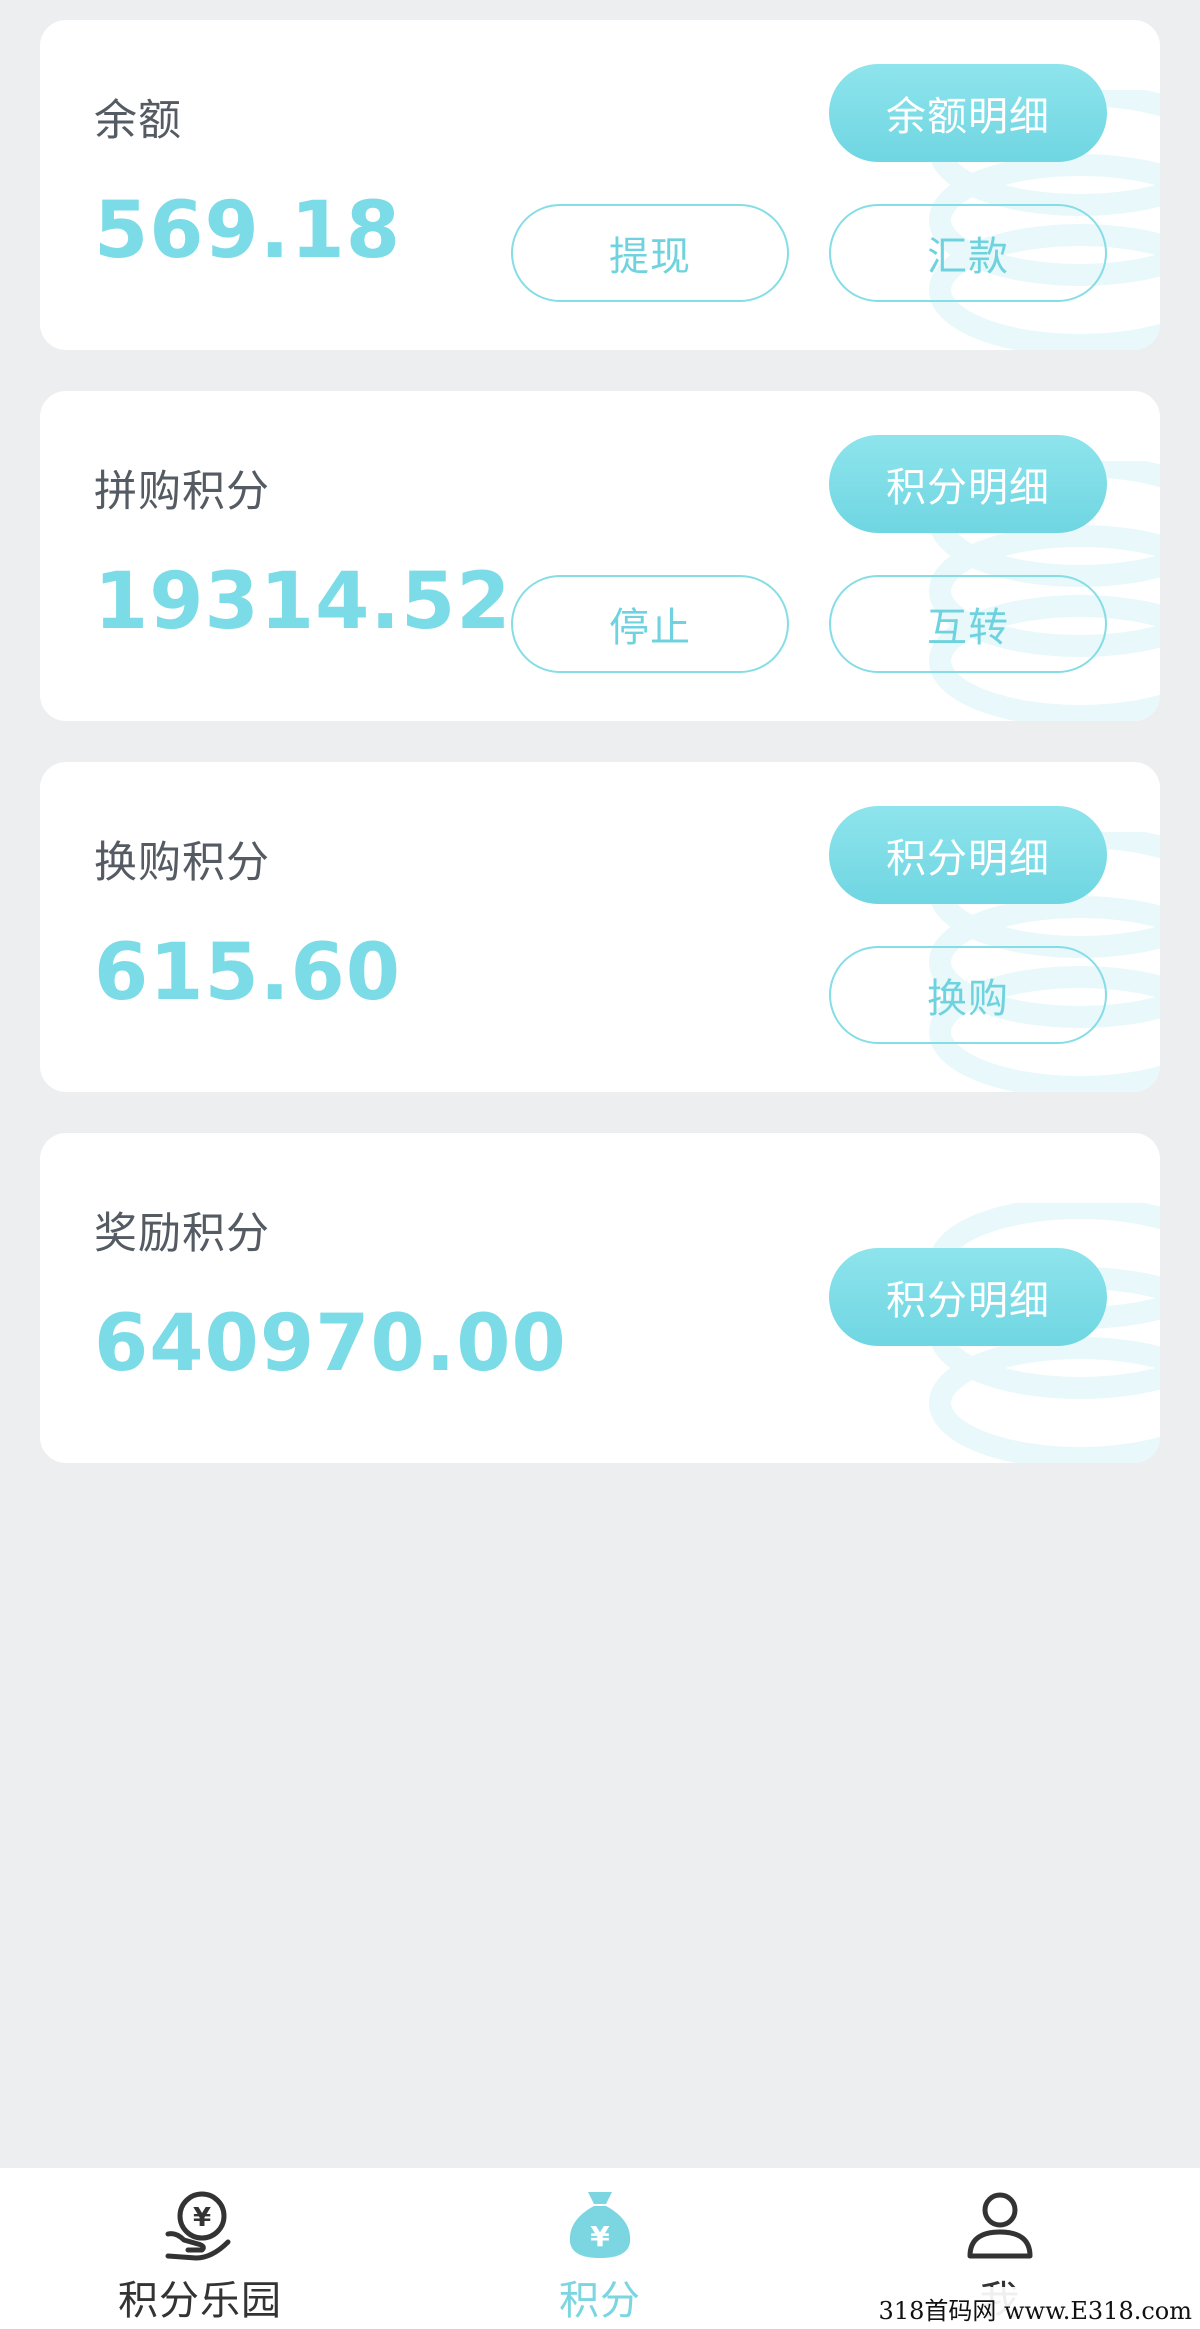 This screenshot has width=1200, height=2329. I want to click on remit-button: 汇款, so click(968, 253).